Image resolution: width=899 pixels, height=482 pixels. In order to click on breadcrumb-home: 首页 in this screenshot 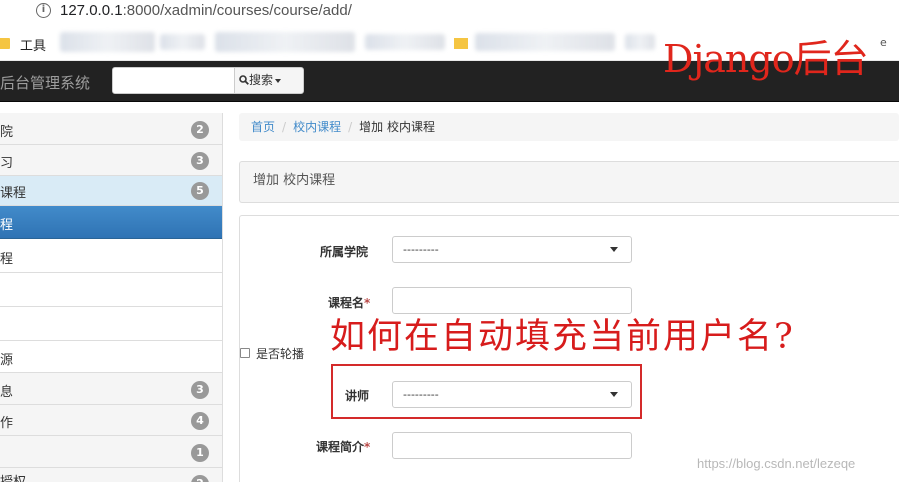, I will do `click(263, 127)`.